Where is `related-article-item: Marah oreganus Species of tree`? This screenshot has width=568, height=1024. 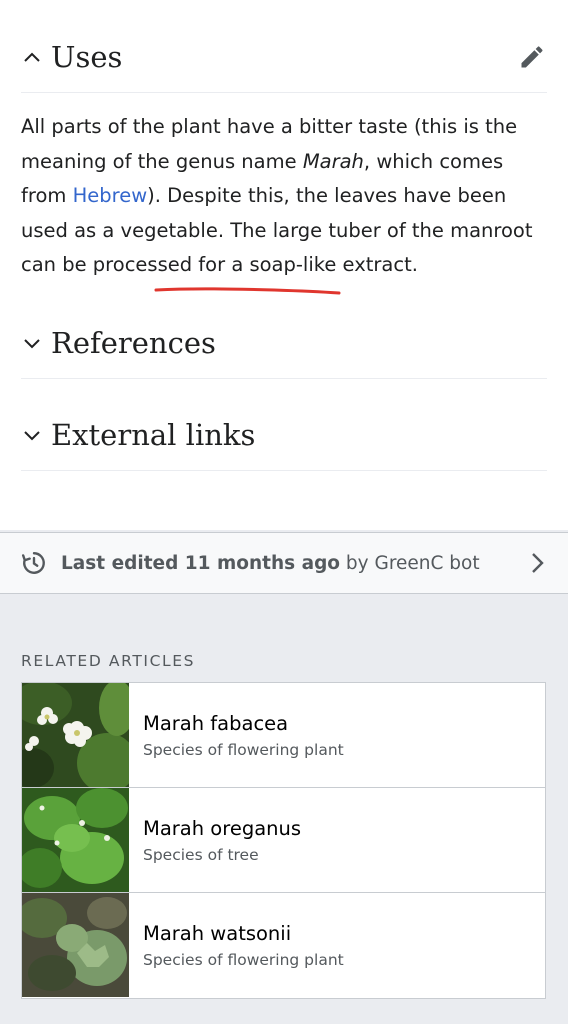 related-article-item: Marah oreganus Species of tree is located at coordinates (283, 840).